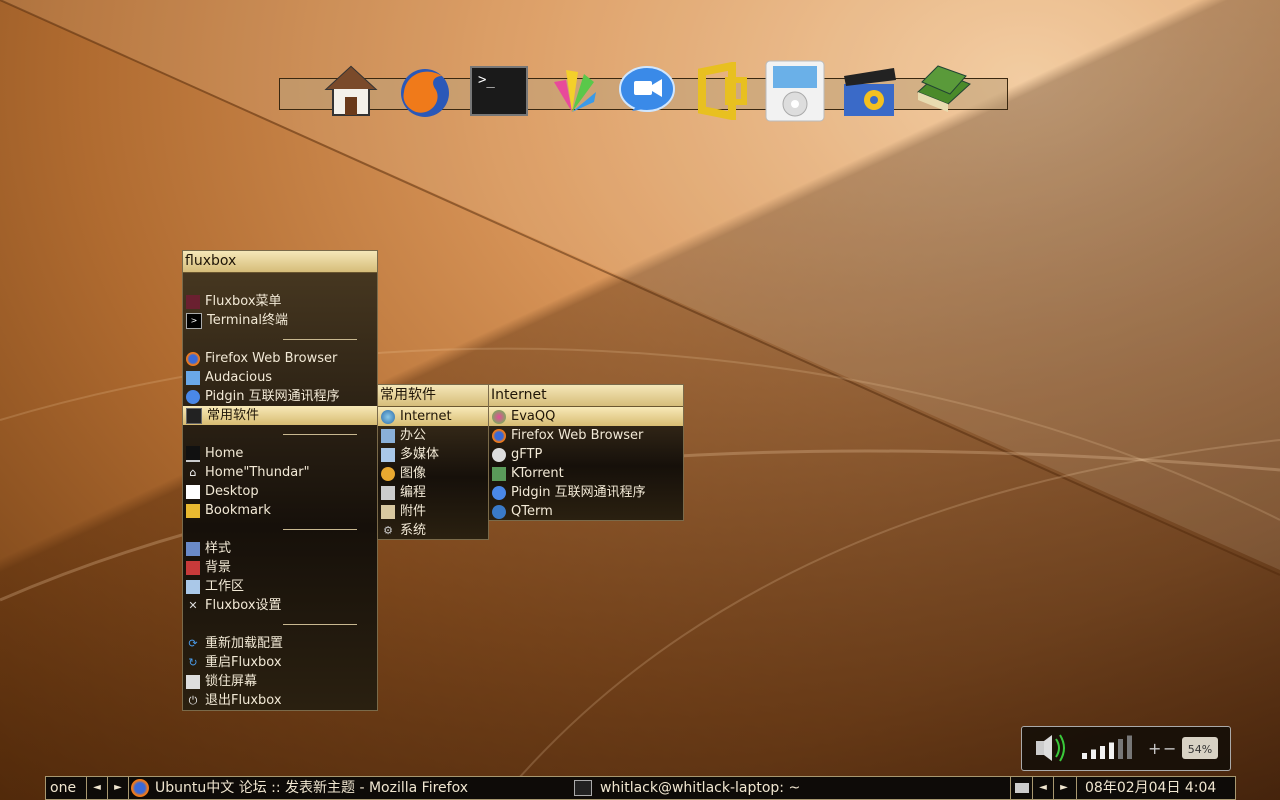  I want to click on speaker-icon, so click(1050, 748).